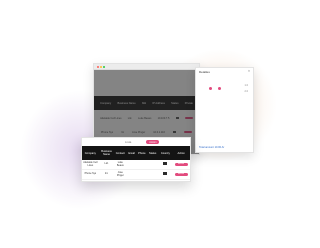  Describe the element at coordinates (120, 173) in the screenshot. I see `contact-cell: Jose Pinger` at that location.